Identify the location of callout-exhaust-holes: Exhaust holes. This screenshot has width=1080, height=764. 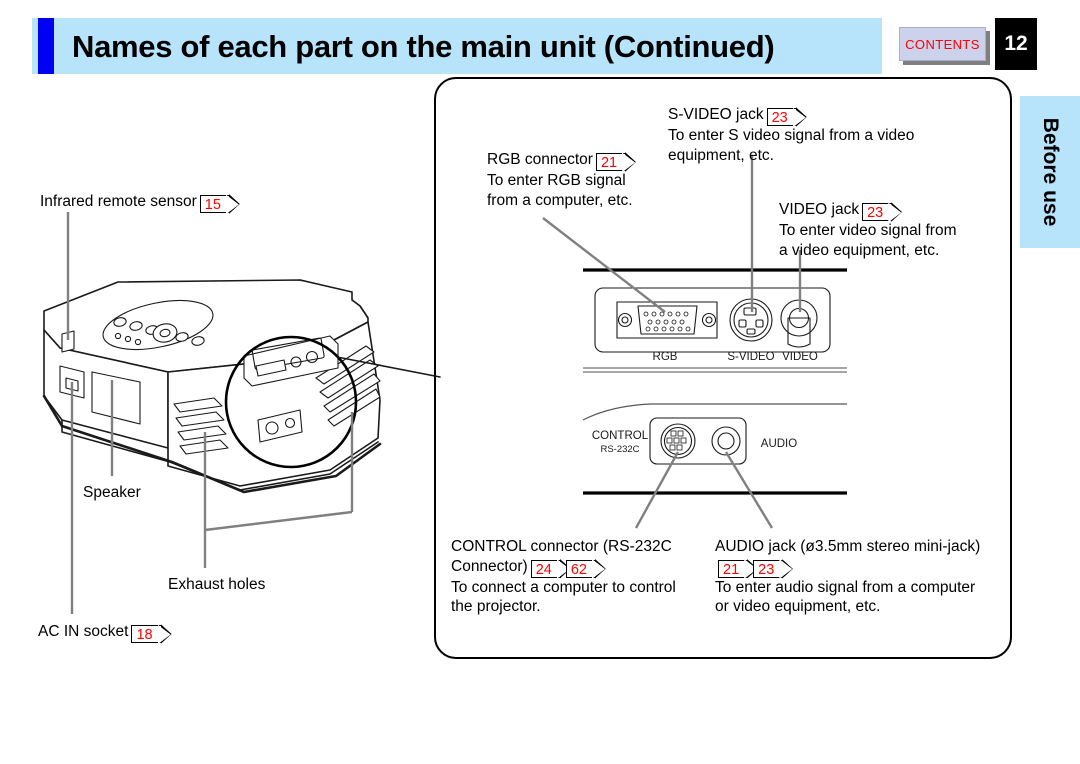
(216, 585).